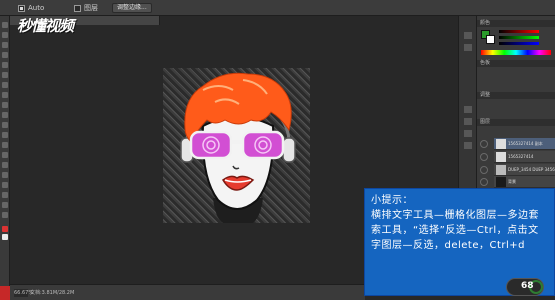 This screenshot has width=555, height=300. I want to click on eyedropper-tool-icon, so click(5, 75).